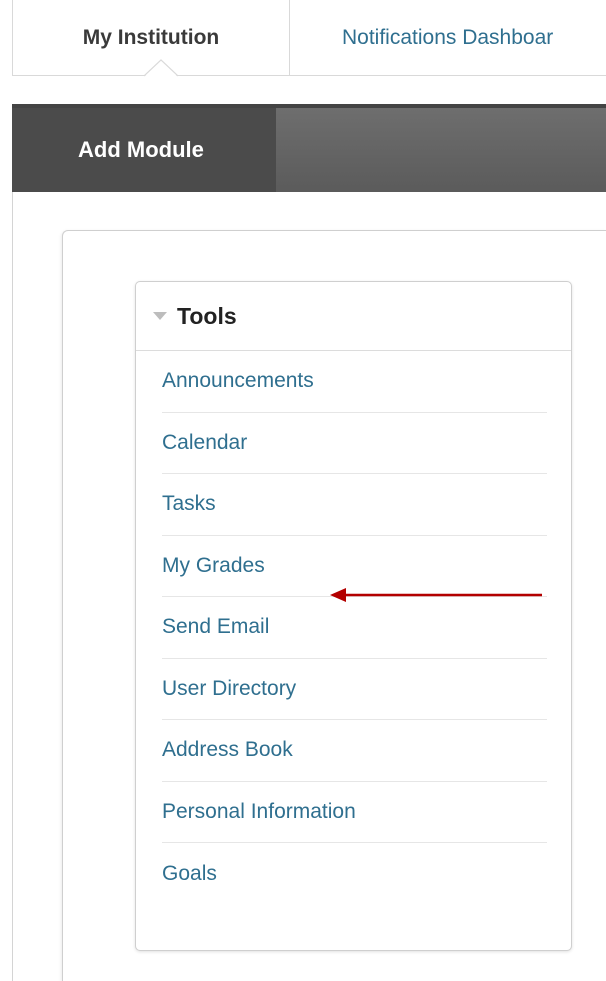  What do you see at coordinates (207, 315) in the screenshot?
I see `tools-module-title: Tools` at bounding box center [207, 315].